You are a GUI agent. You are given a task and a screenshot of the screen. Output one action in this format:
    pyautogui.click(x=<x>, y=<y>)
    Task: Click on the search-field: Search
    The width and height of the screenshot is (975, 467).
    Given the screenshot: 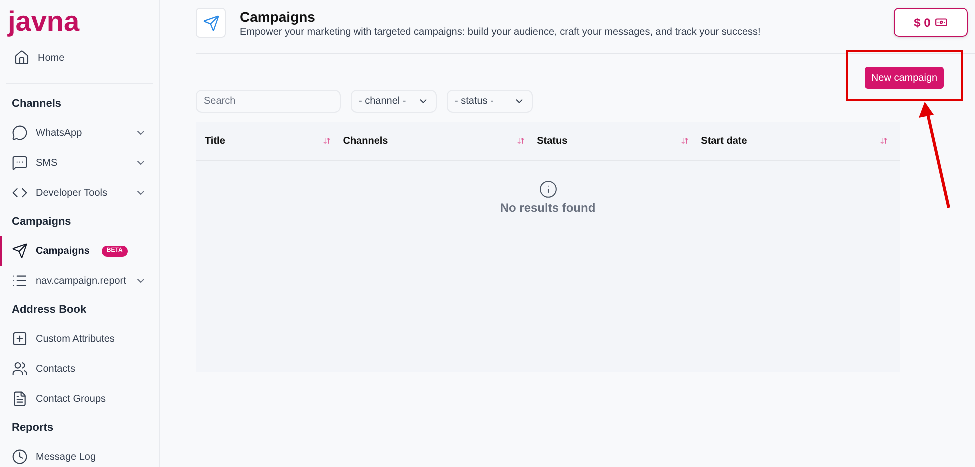 What is the action you would take?
    pyautogui.click(x=268, y=101)
    